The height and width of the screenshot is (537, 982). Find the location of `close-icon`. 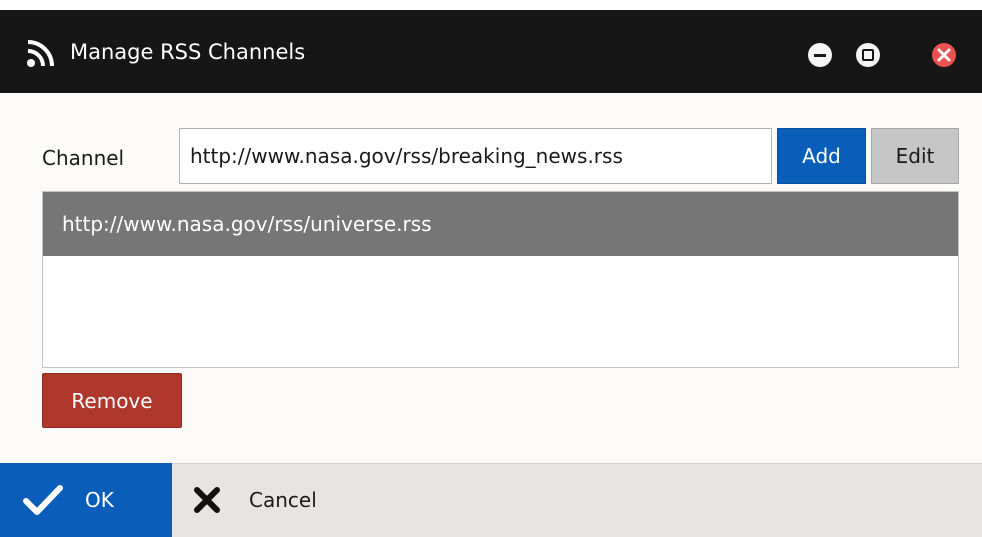

close-icon is located at coordinates (944, 55).